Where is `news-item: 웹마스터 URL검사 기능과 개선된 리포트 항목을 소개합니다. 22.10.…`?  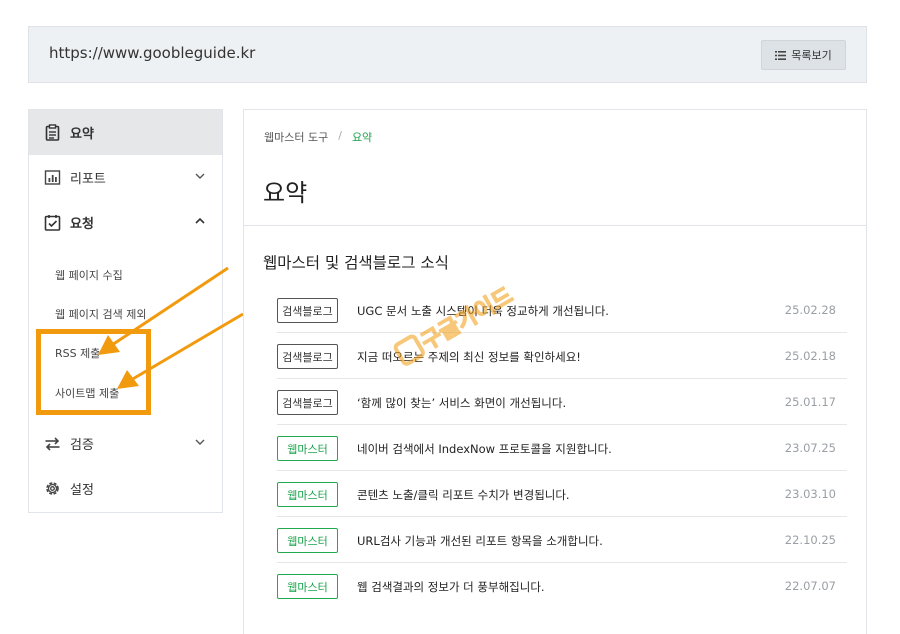 news-item: 웹마스터 URL검사 기능과 개선된 리포트 항목을 소개합니다. 22.10.… is located at coordinates (562, 540).